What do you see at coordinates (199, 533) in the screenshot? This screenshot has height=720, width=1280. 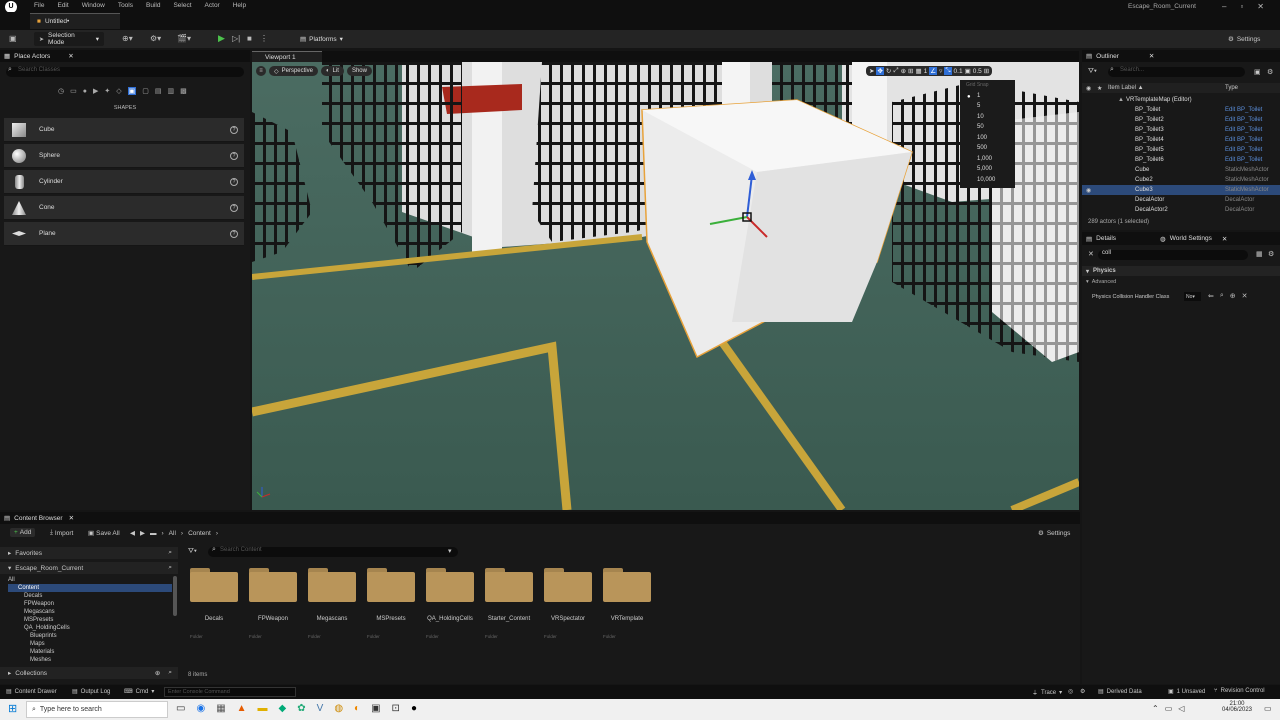 I see `path-content: Content` at bounding box center [199, 533].